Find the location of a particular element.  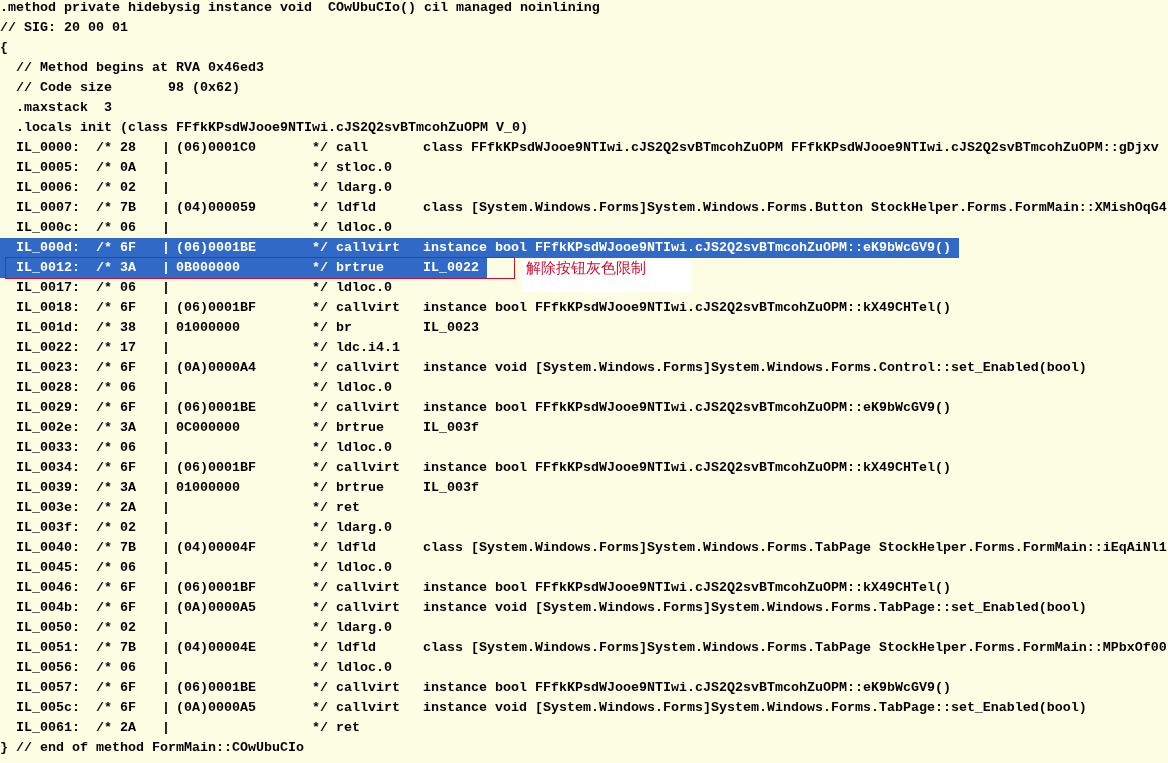

instruction-offset: IL_0051: is located at coordinates (48, 648).